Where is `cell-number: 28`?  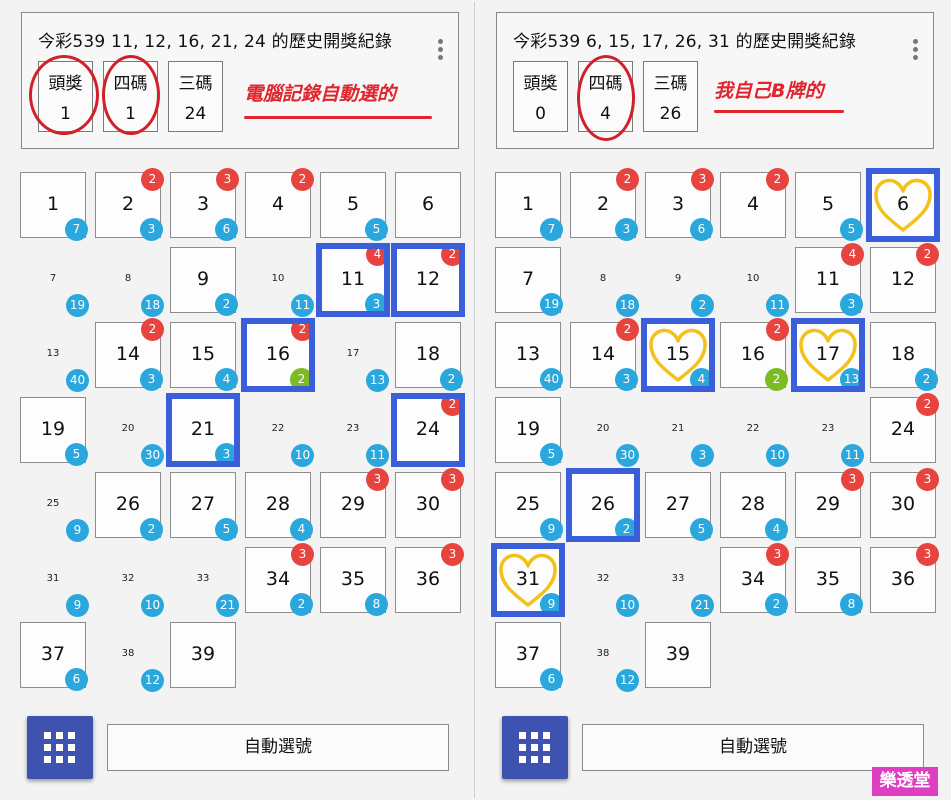 cell-number: 28 is located at coordinates (278, 504).